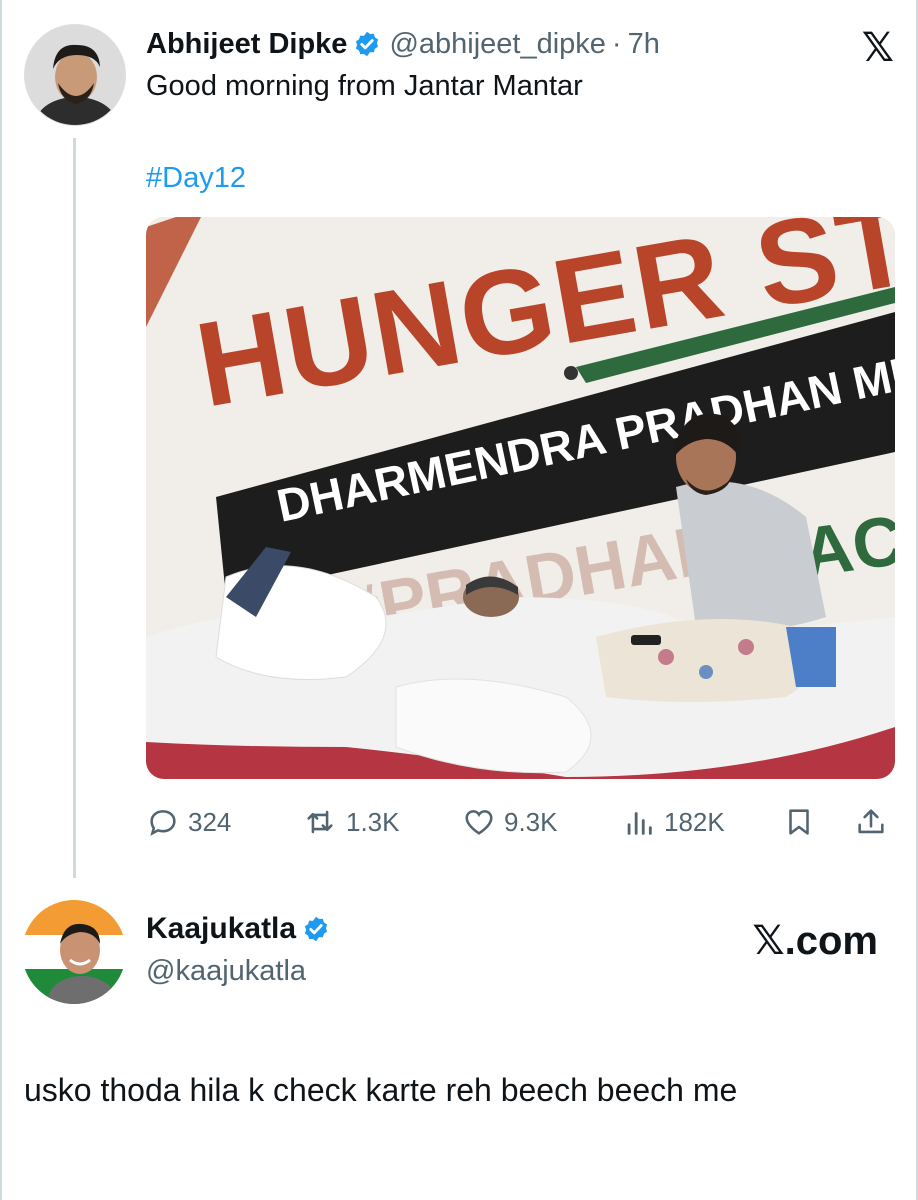  I want to click on author-name: Abhijeet Dipke, so click(246, 44).